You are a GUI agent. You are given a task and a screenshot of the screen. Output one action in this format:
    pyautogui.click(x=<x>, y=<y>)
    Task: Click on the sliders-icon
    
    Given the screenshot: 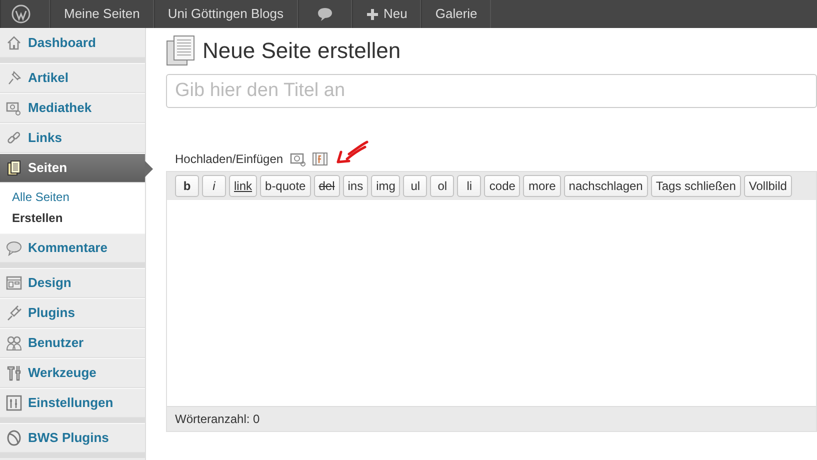 What is the action you would take?
    pyautogui.click(x=14, y=403)
    